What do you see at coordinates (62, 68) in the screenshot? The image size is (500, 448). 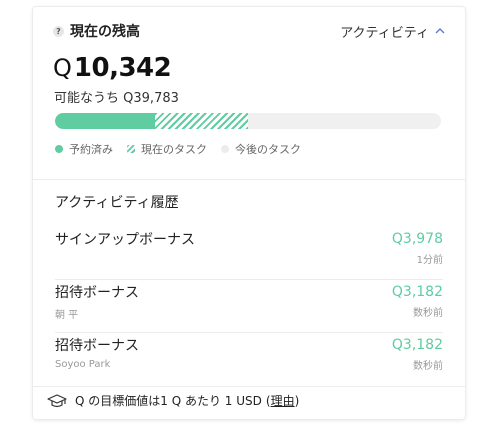 I see `currency-symbol: Q` at bounding box center [62, 68].